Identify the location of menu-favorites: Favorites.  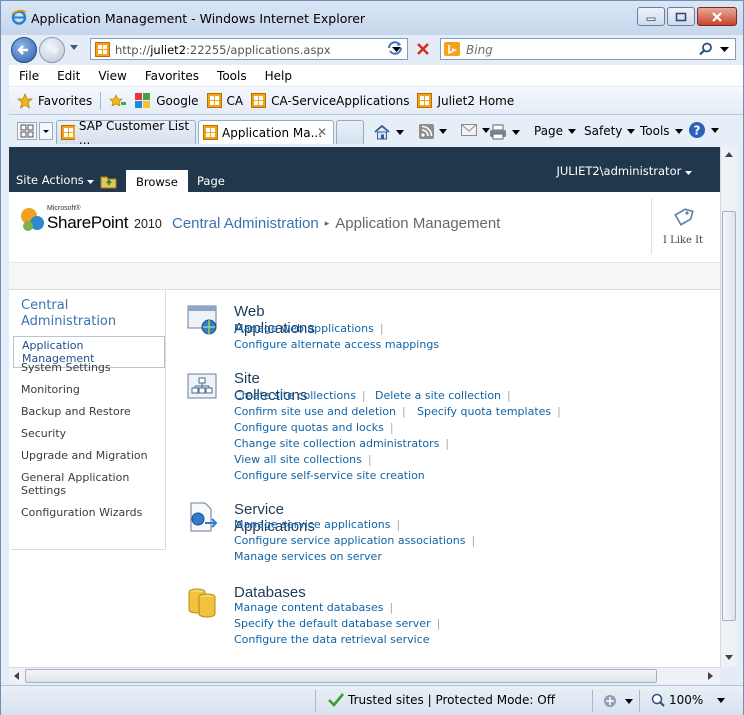
(171, 76).